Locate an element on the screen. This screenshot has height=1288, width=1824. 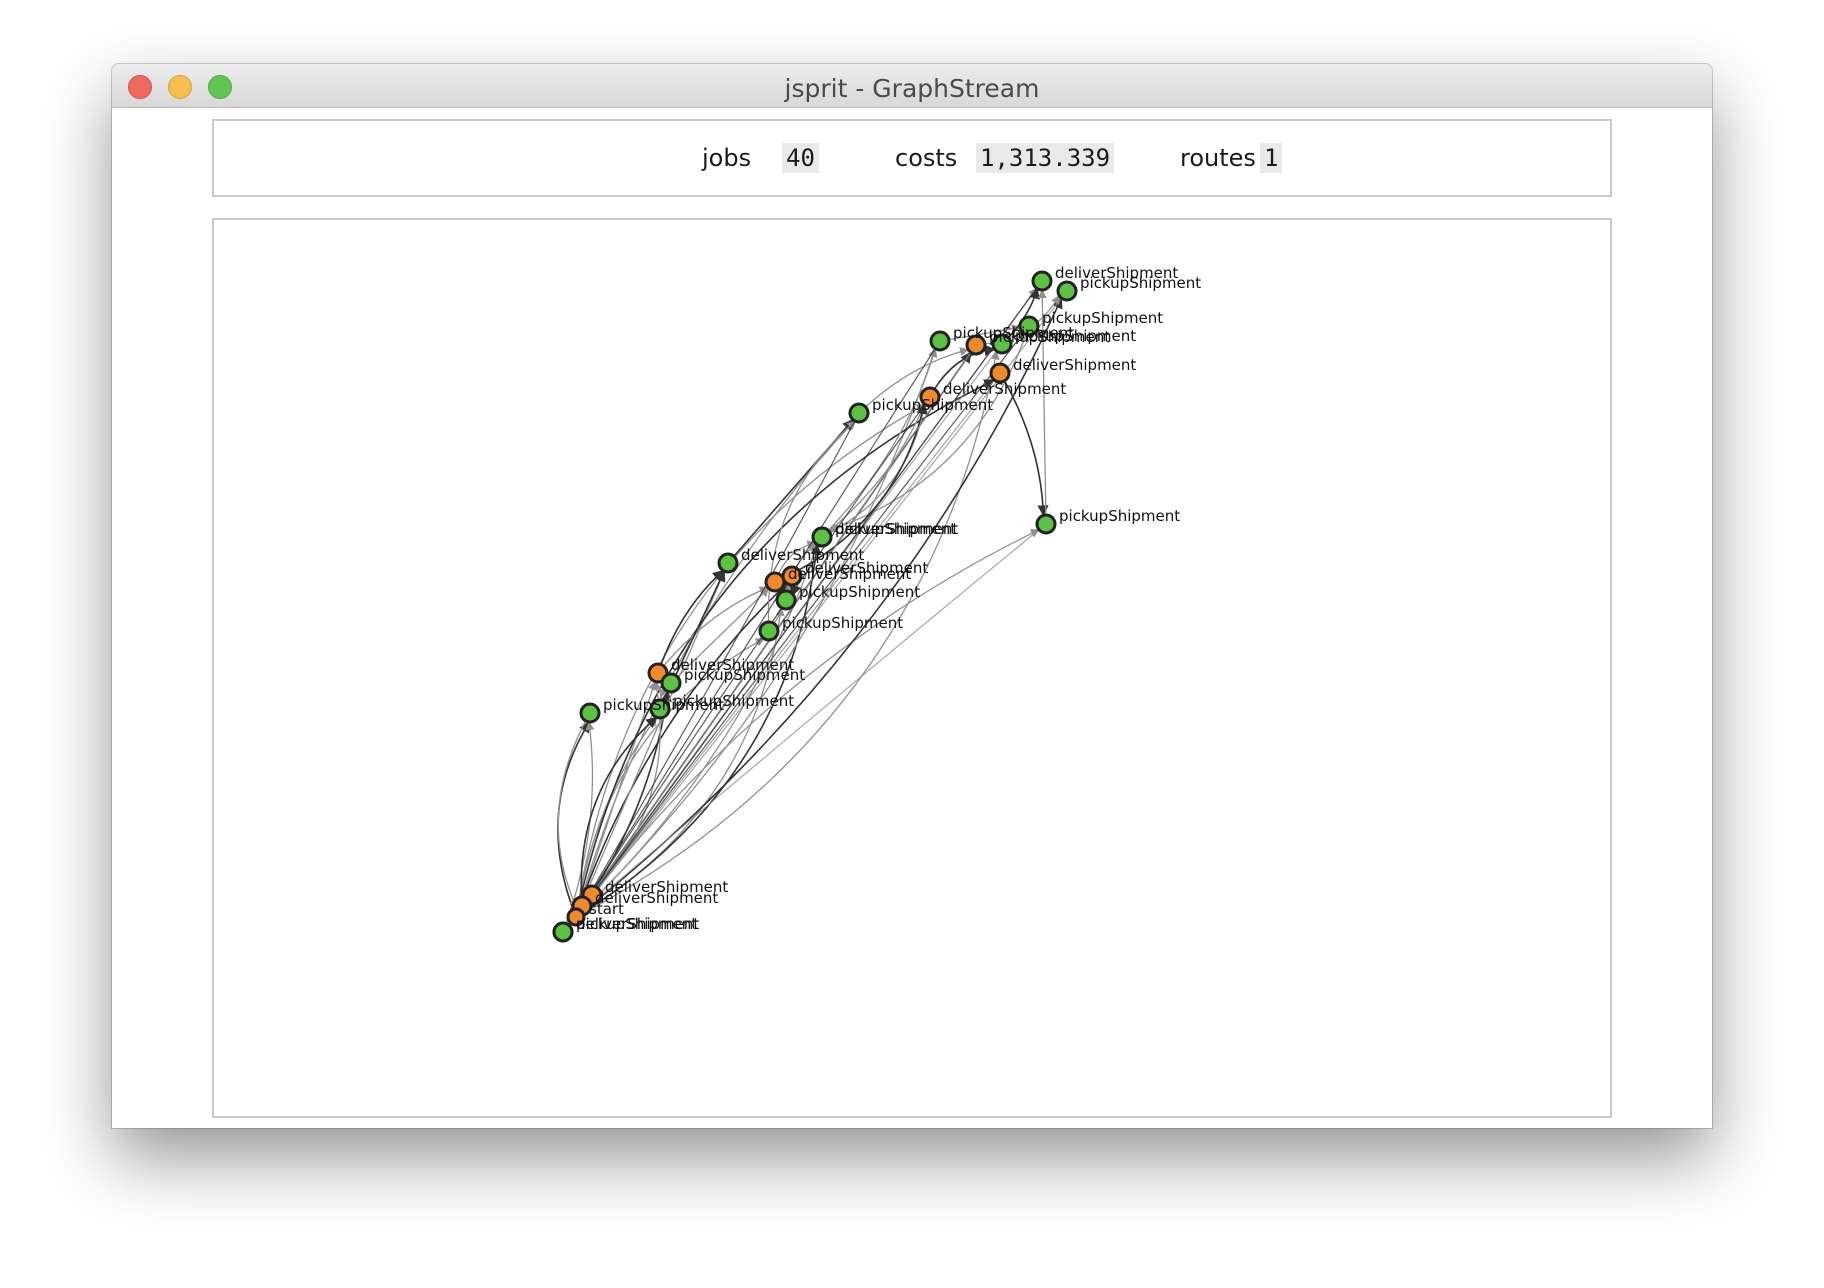
deliver-node is located at coordinates (775, 582).